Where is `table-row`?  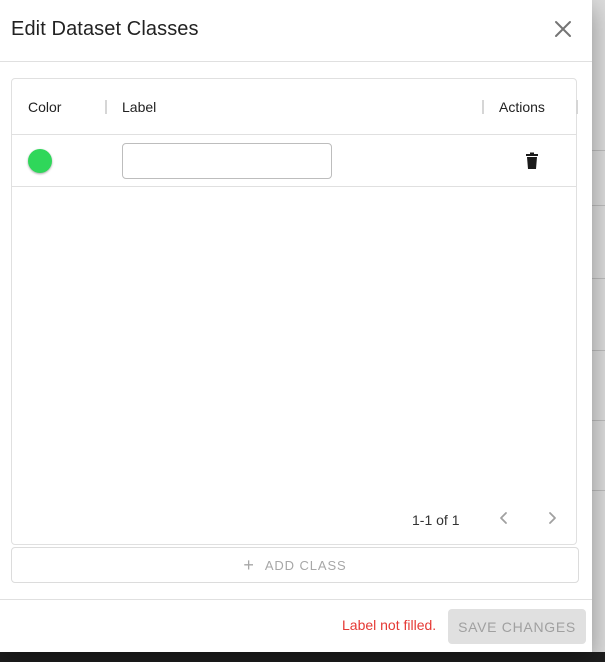 table-row is located at coordinates (294, 161).